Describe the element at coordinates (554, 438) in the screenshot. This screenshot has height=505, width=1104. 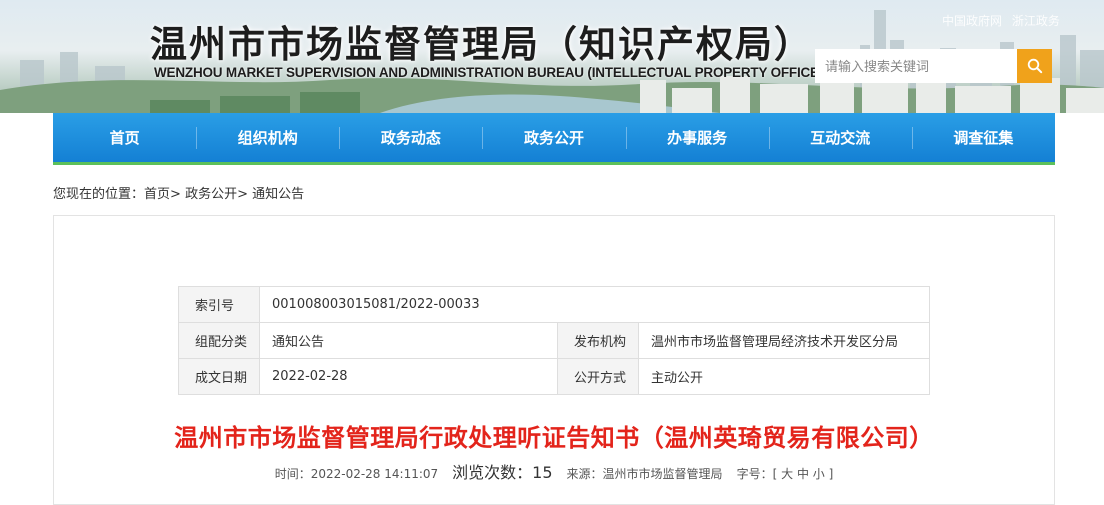
I see `article-title: 温州市市场监督管理局行政处理听证告知书（温州英琦贸易有限公司）` at that location.